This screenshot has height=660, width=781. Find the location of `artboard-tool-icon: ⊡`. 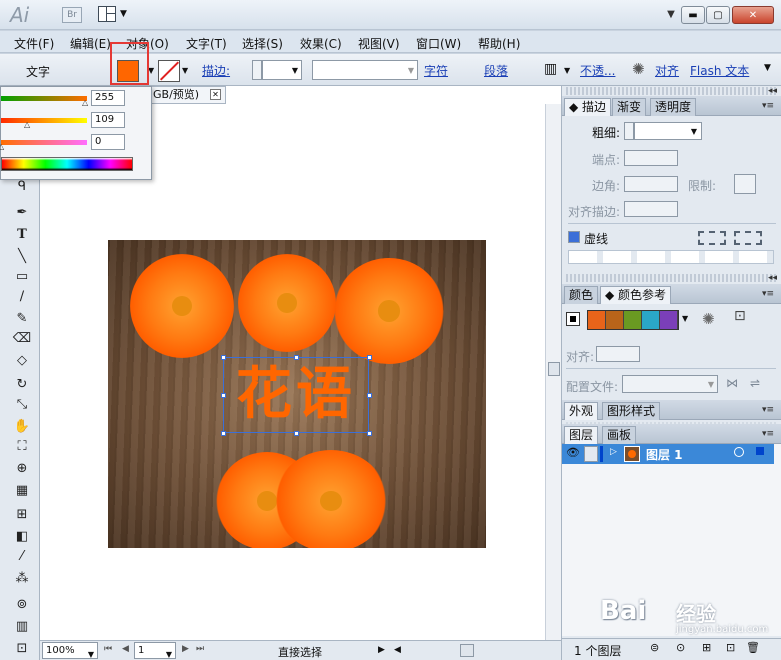

artboard-tool-icon: ⊡ is located at coordinates (22, 649).